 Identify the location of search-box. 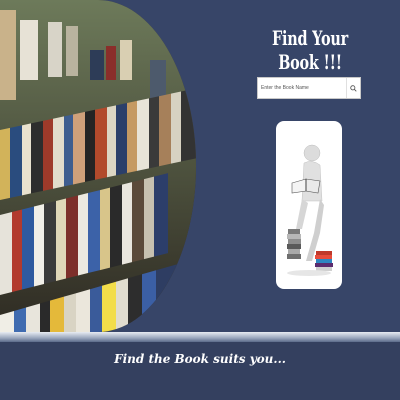
(309, 88).